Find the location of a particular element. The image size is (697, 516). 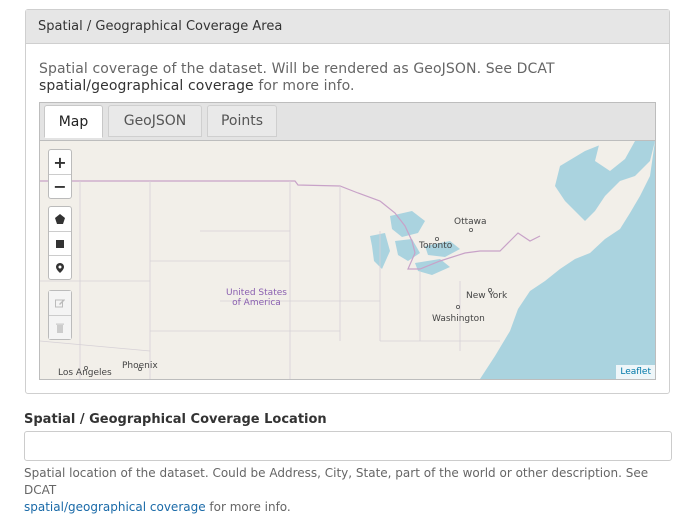

location-help-suffix: for more info. is located at coordinates (248, 507).